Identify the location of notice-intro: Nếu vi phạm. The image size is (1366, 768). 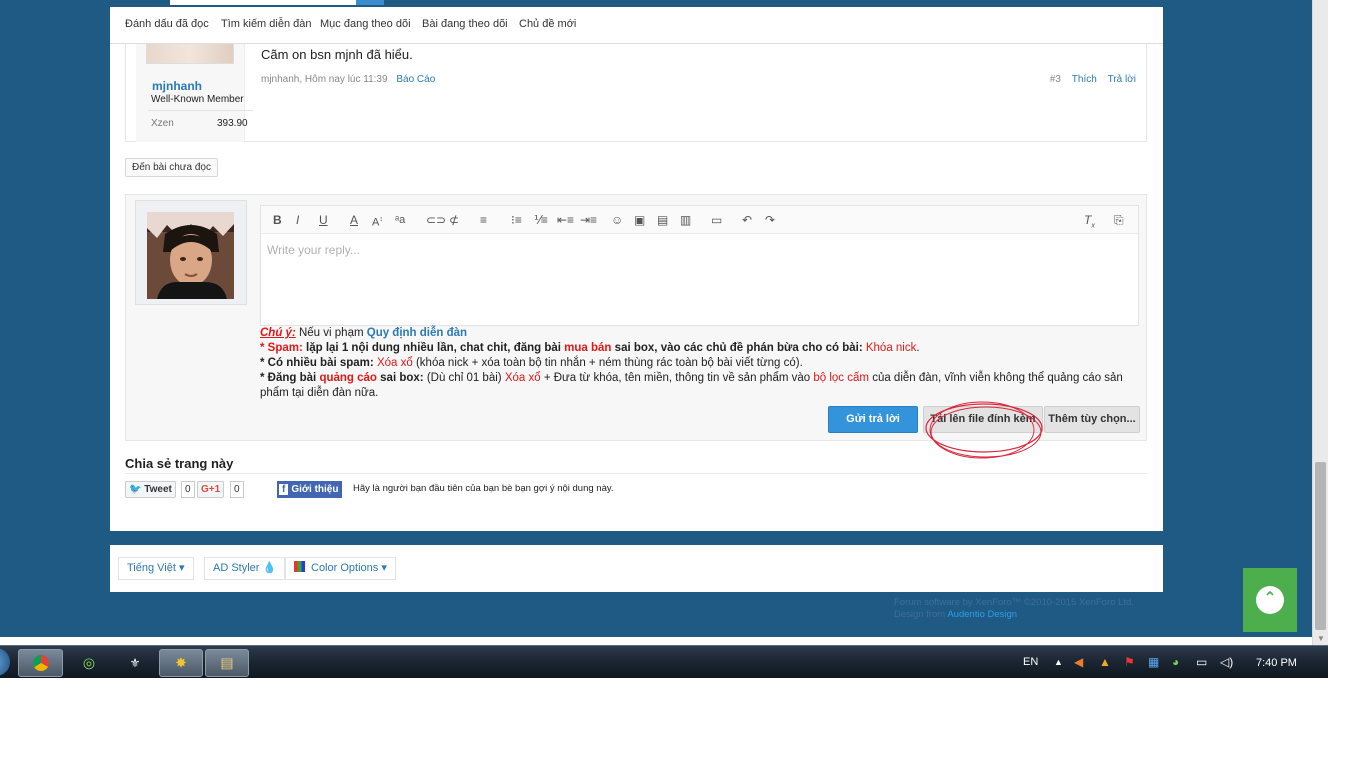
(331, 333).